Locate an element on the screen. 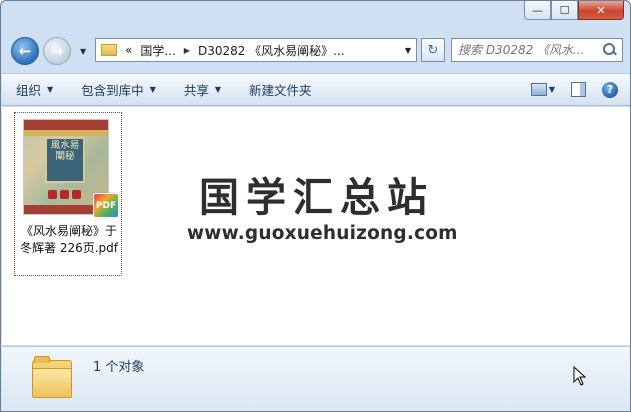  view-options-dropdown: ▼ is located at coordinates (552, 89).